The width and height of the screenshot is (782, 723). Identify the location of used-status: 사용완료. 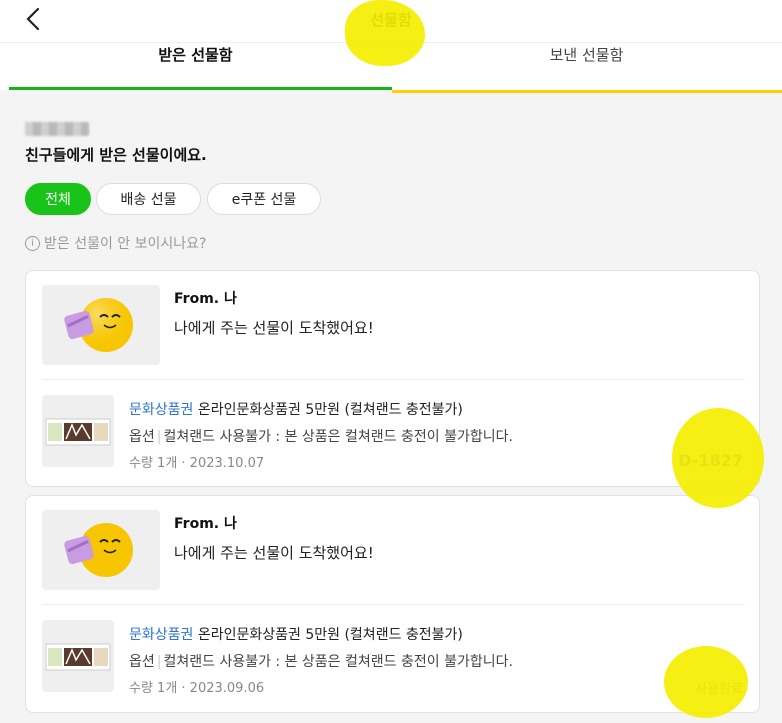
(719, 689).